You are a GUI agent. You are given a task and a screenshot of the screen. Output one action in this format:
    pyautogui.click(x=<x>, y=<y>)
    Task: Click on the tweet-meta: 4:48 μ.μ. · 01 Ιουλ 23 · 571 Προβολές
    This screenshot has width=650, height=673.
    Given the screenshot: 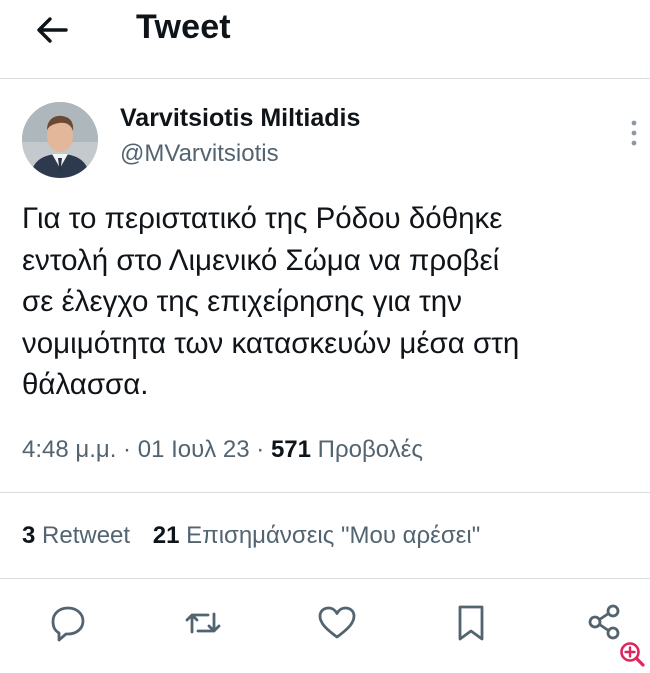 What is the action you would take?
    pyautogui.click(x=222, y=450)
    